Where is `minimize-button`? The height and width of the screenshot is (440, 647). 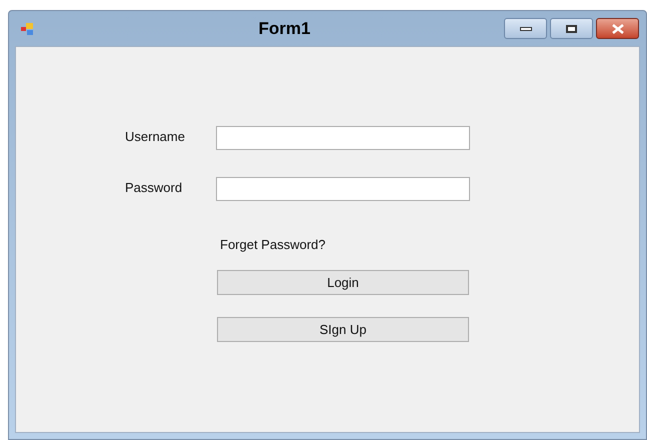
minimize-button is located at coordinates (525, 28).